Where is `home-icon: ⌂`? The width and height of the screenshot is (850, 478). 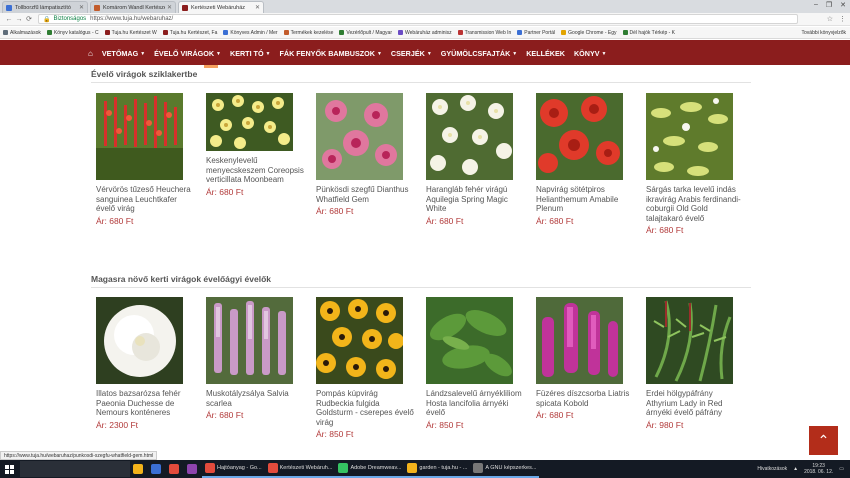
home-icon: ⌂ is located at coordinates (90, 53).